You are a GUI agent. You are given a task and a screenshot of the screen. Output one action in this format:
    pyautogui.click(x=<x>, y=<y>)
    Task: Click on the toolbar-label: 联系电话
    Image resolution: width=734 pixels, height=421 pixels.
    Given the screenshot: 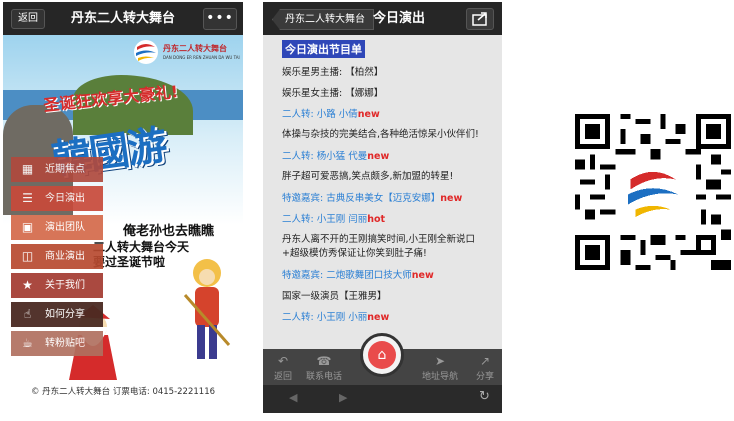 What is the action you would take?
    pyautogui.click(x=323, y=377)
    